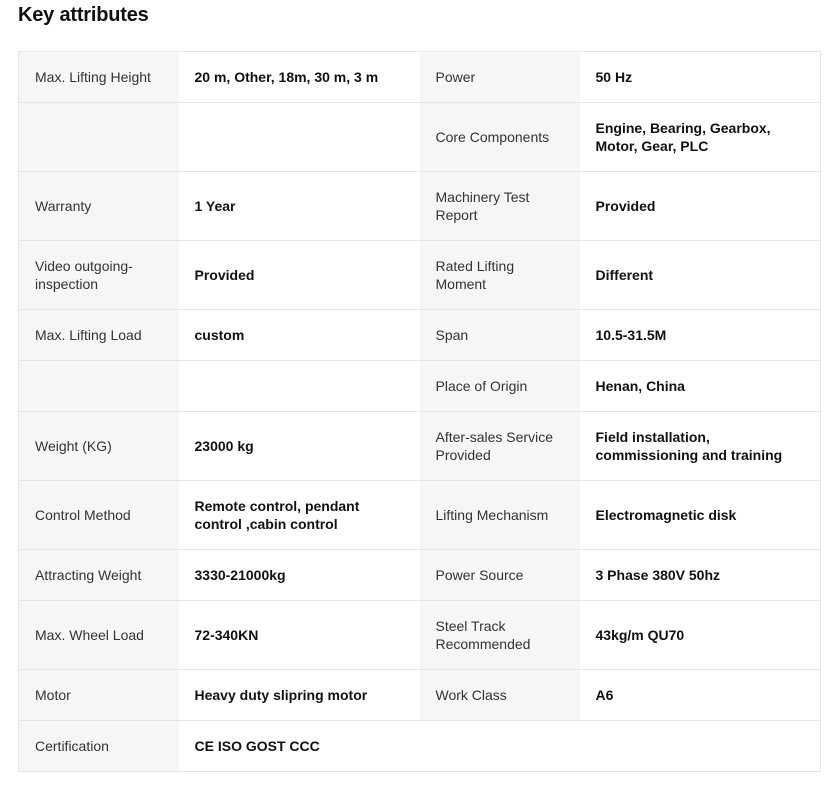 This screenshot has width=840, height=787. Describe the element at coordinates (499, 575) in the screenshot. I see `attribute-label: Power Source` at that location.